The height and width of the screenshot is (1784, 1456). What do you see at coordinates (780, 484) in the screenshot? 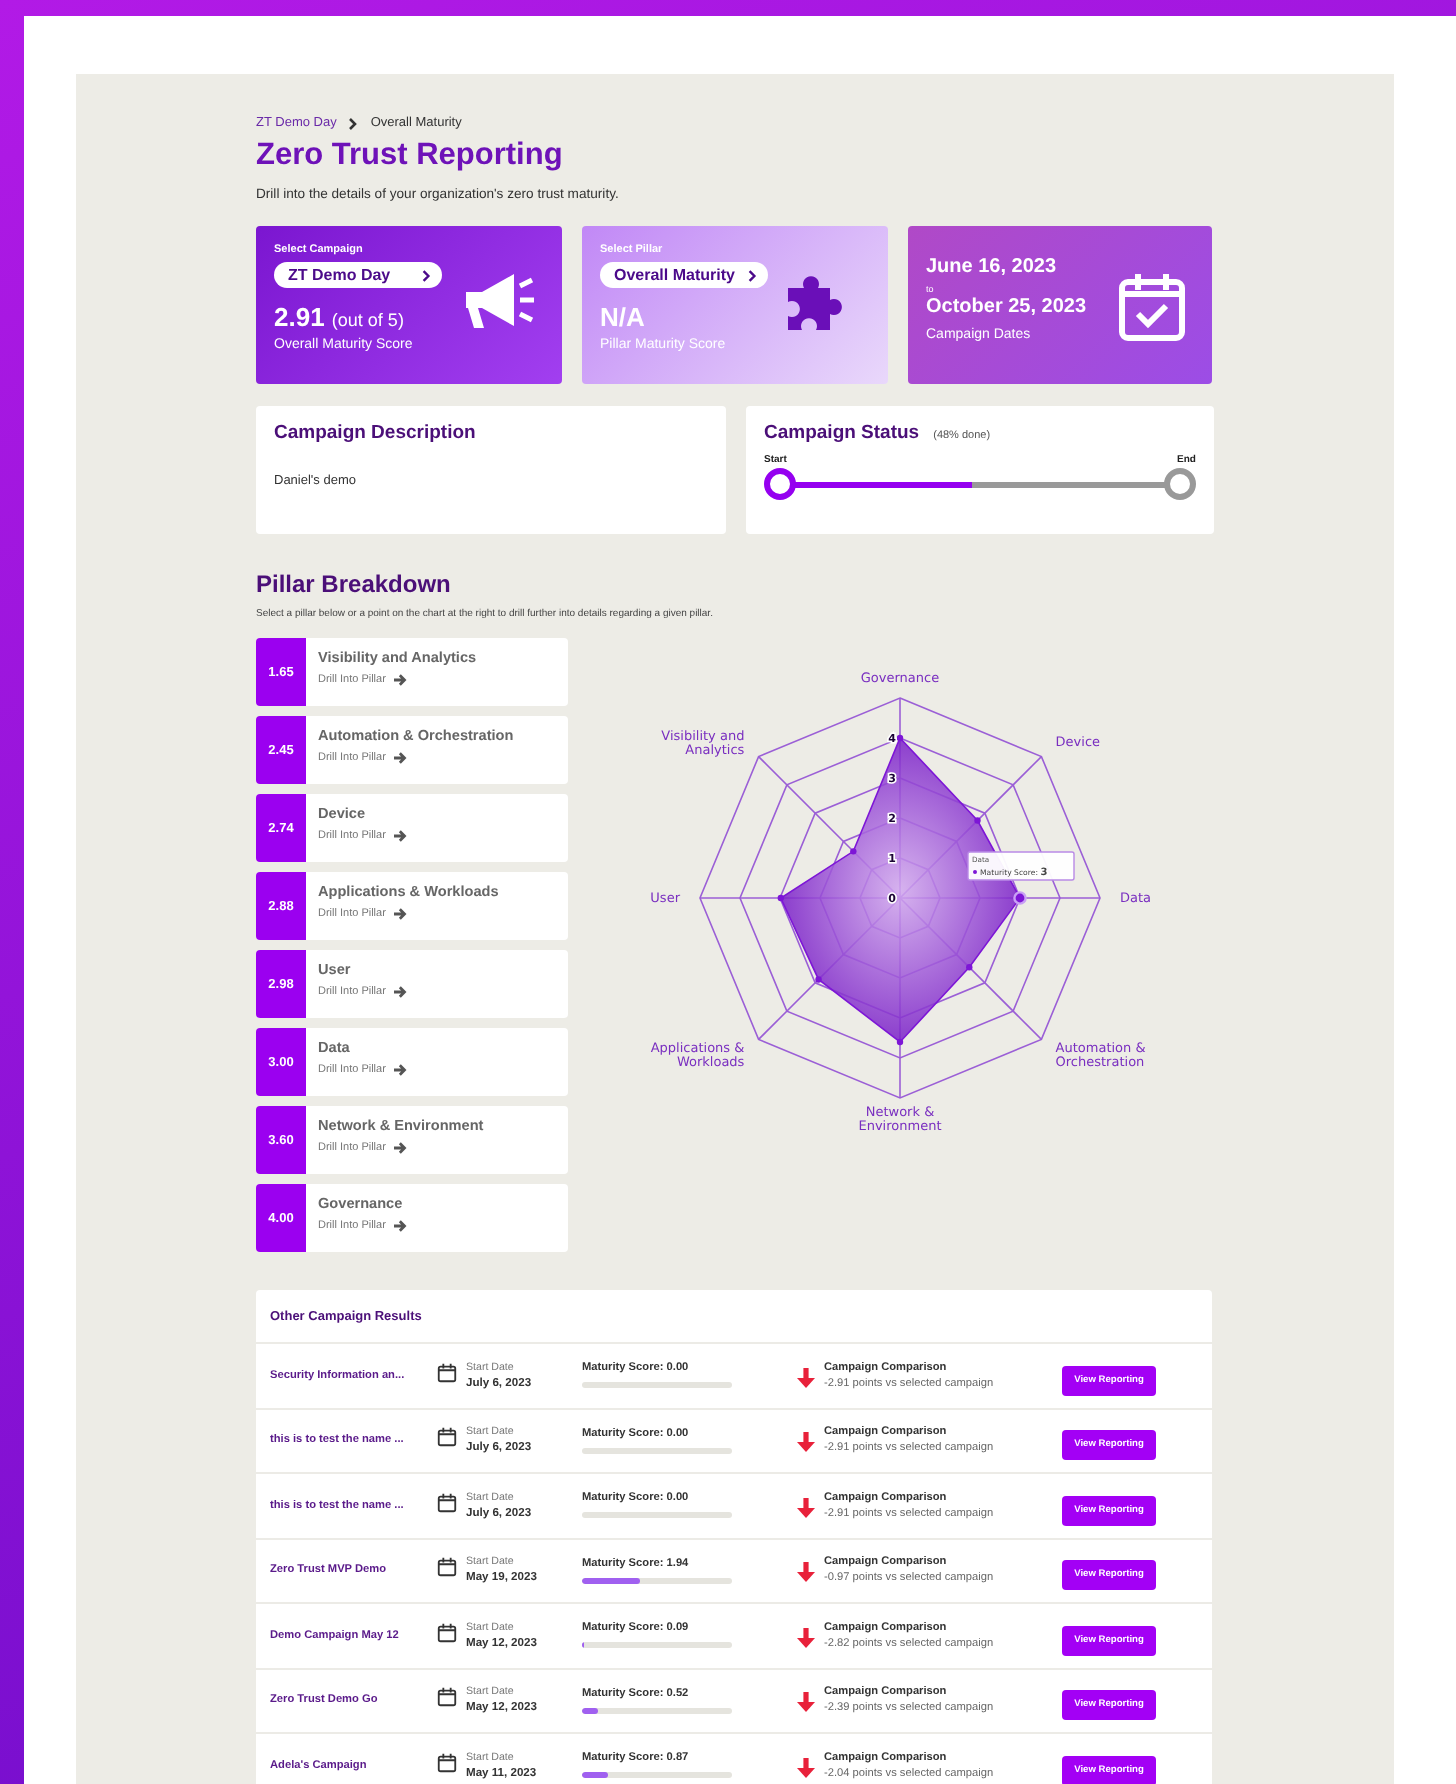
I see `start-marker` at bounding box center [780, 484].